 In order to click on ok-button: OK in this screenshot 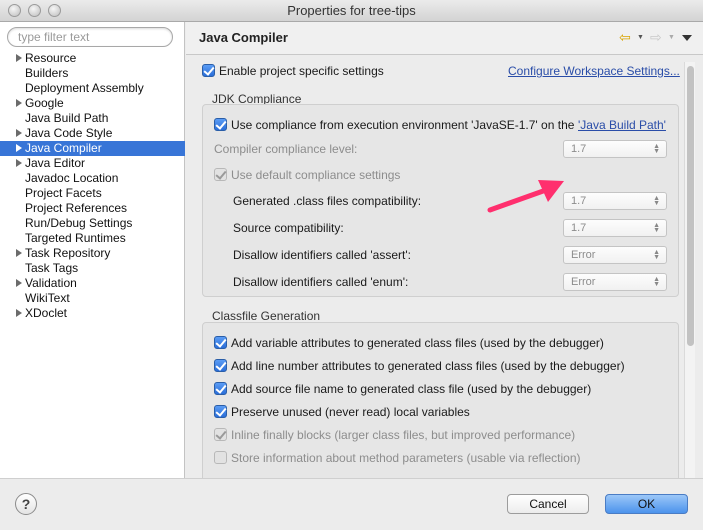, I will do `click(646, 504)`.